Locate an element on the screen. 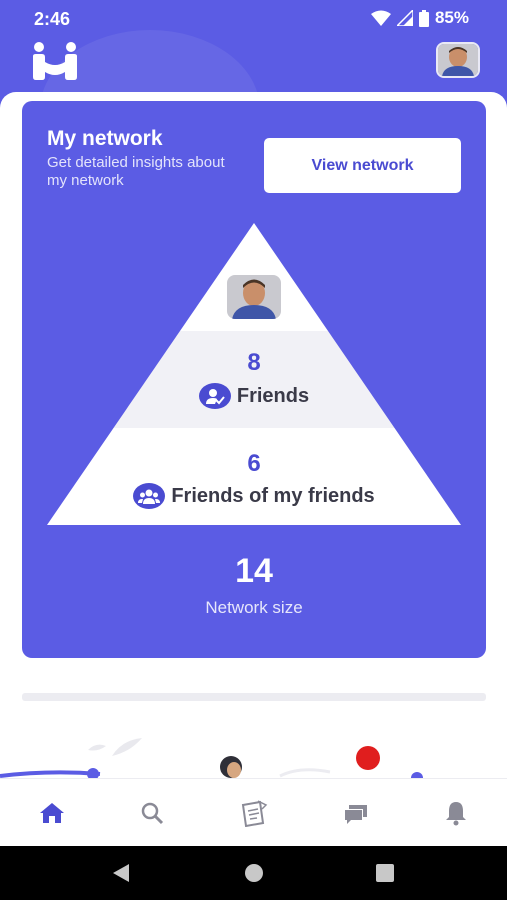 The image size is (507, 900). notes-icon is located at coordinates (254, 813).